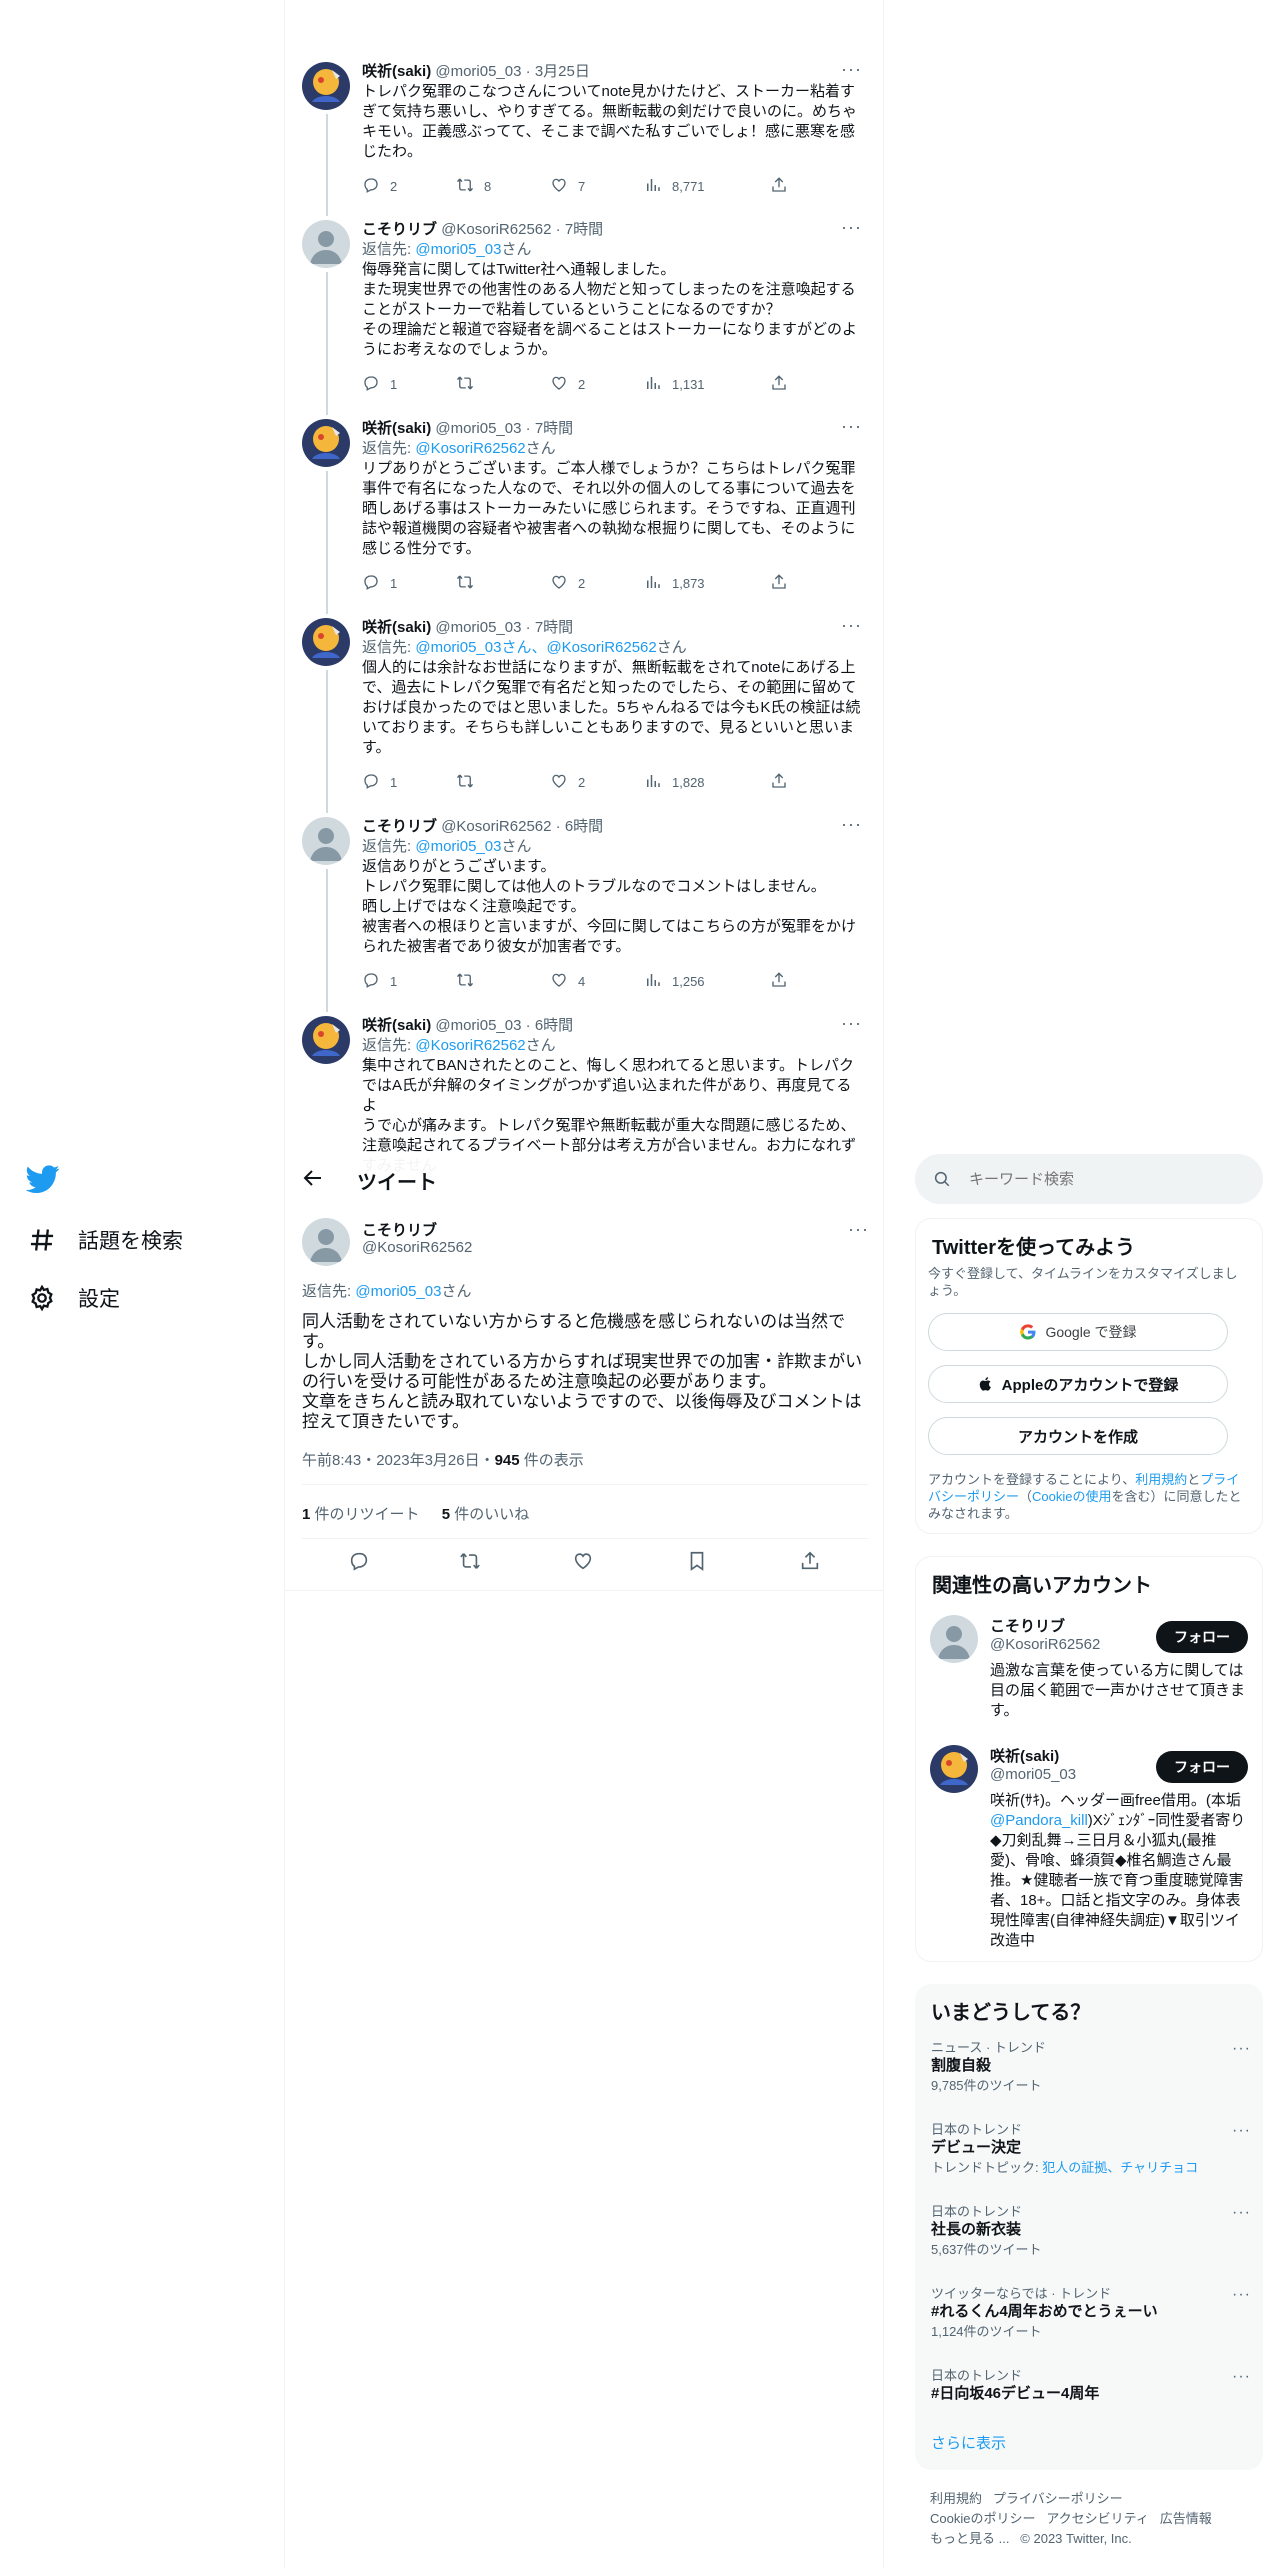 The height and width of the screenshot is (2568, 1284). I want to click on footer-link: プライバシーポリシー, so click(1058, 2498).